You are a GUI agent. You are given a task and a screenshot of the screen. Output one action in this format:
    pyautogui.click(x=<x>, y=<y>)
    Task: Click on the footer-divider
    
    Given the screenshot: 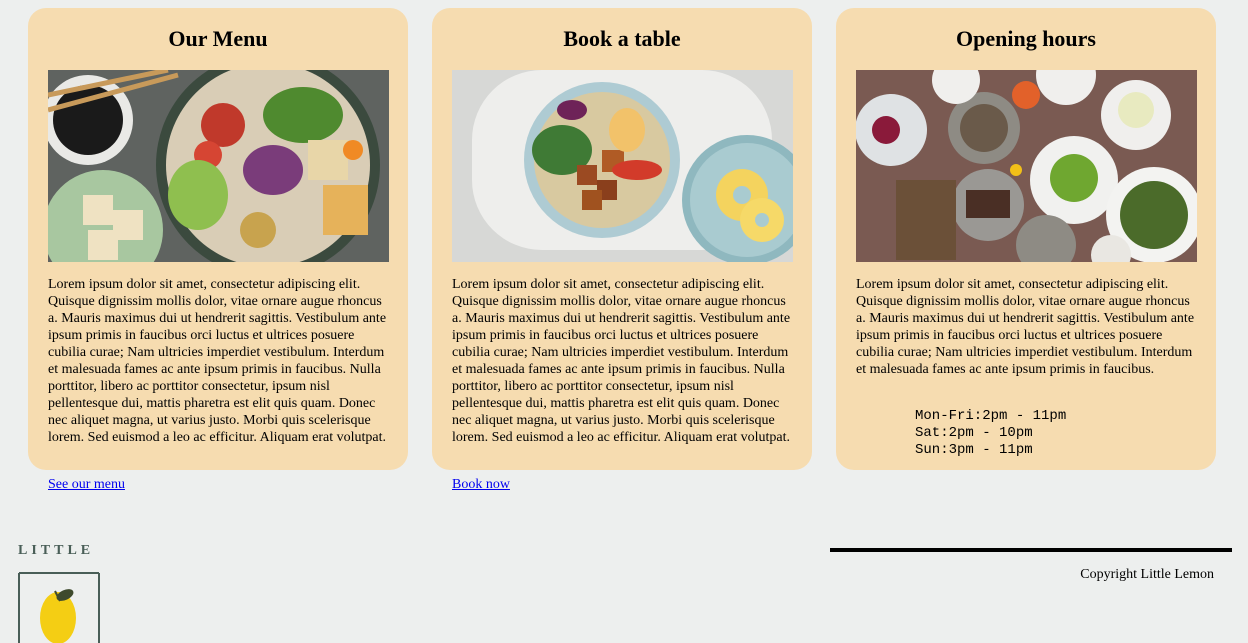 What is the action you would take?
    pyautogui.click(x=1031, y=550)
    